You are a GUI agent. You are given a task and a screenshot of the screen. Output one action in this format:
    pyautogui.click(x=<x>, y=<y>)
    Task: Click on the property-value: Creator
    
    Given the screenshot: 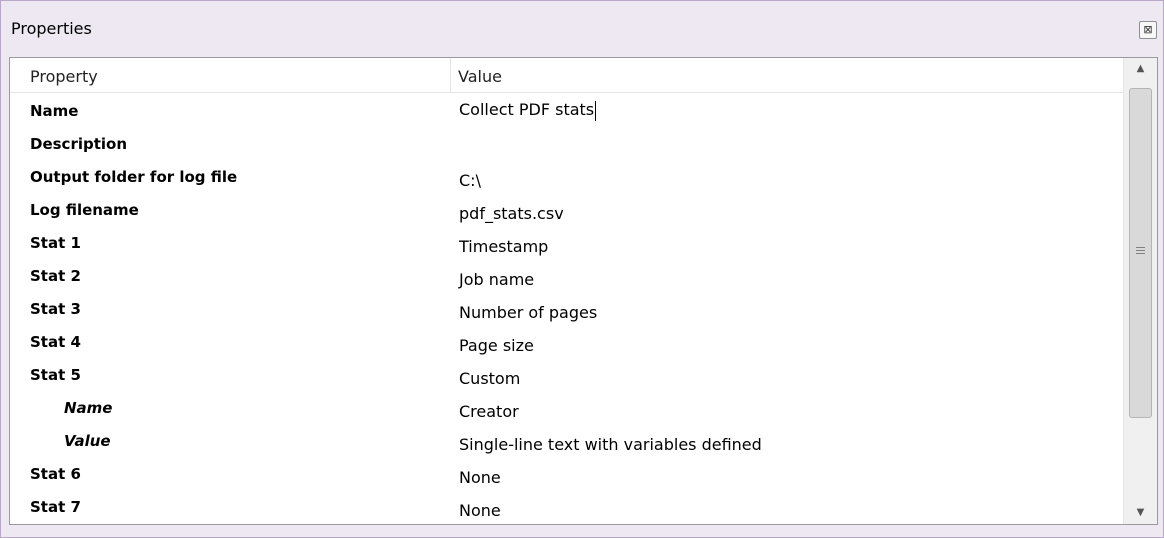 What is the action you would take?
    pyautogui.click(x=489, y=411)
    